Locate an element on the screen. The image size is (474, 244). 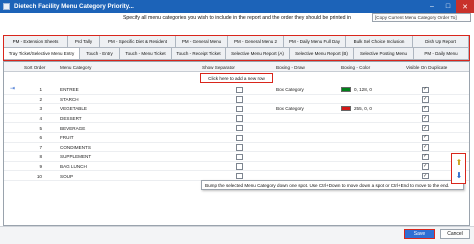
sort-order-cell: 6 is located at coordinates (33, 138).